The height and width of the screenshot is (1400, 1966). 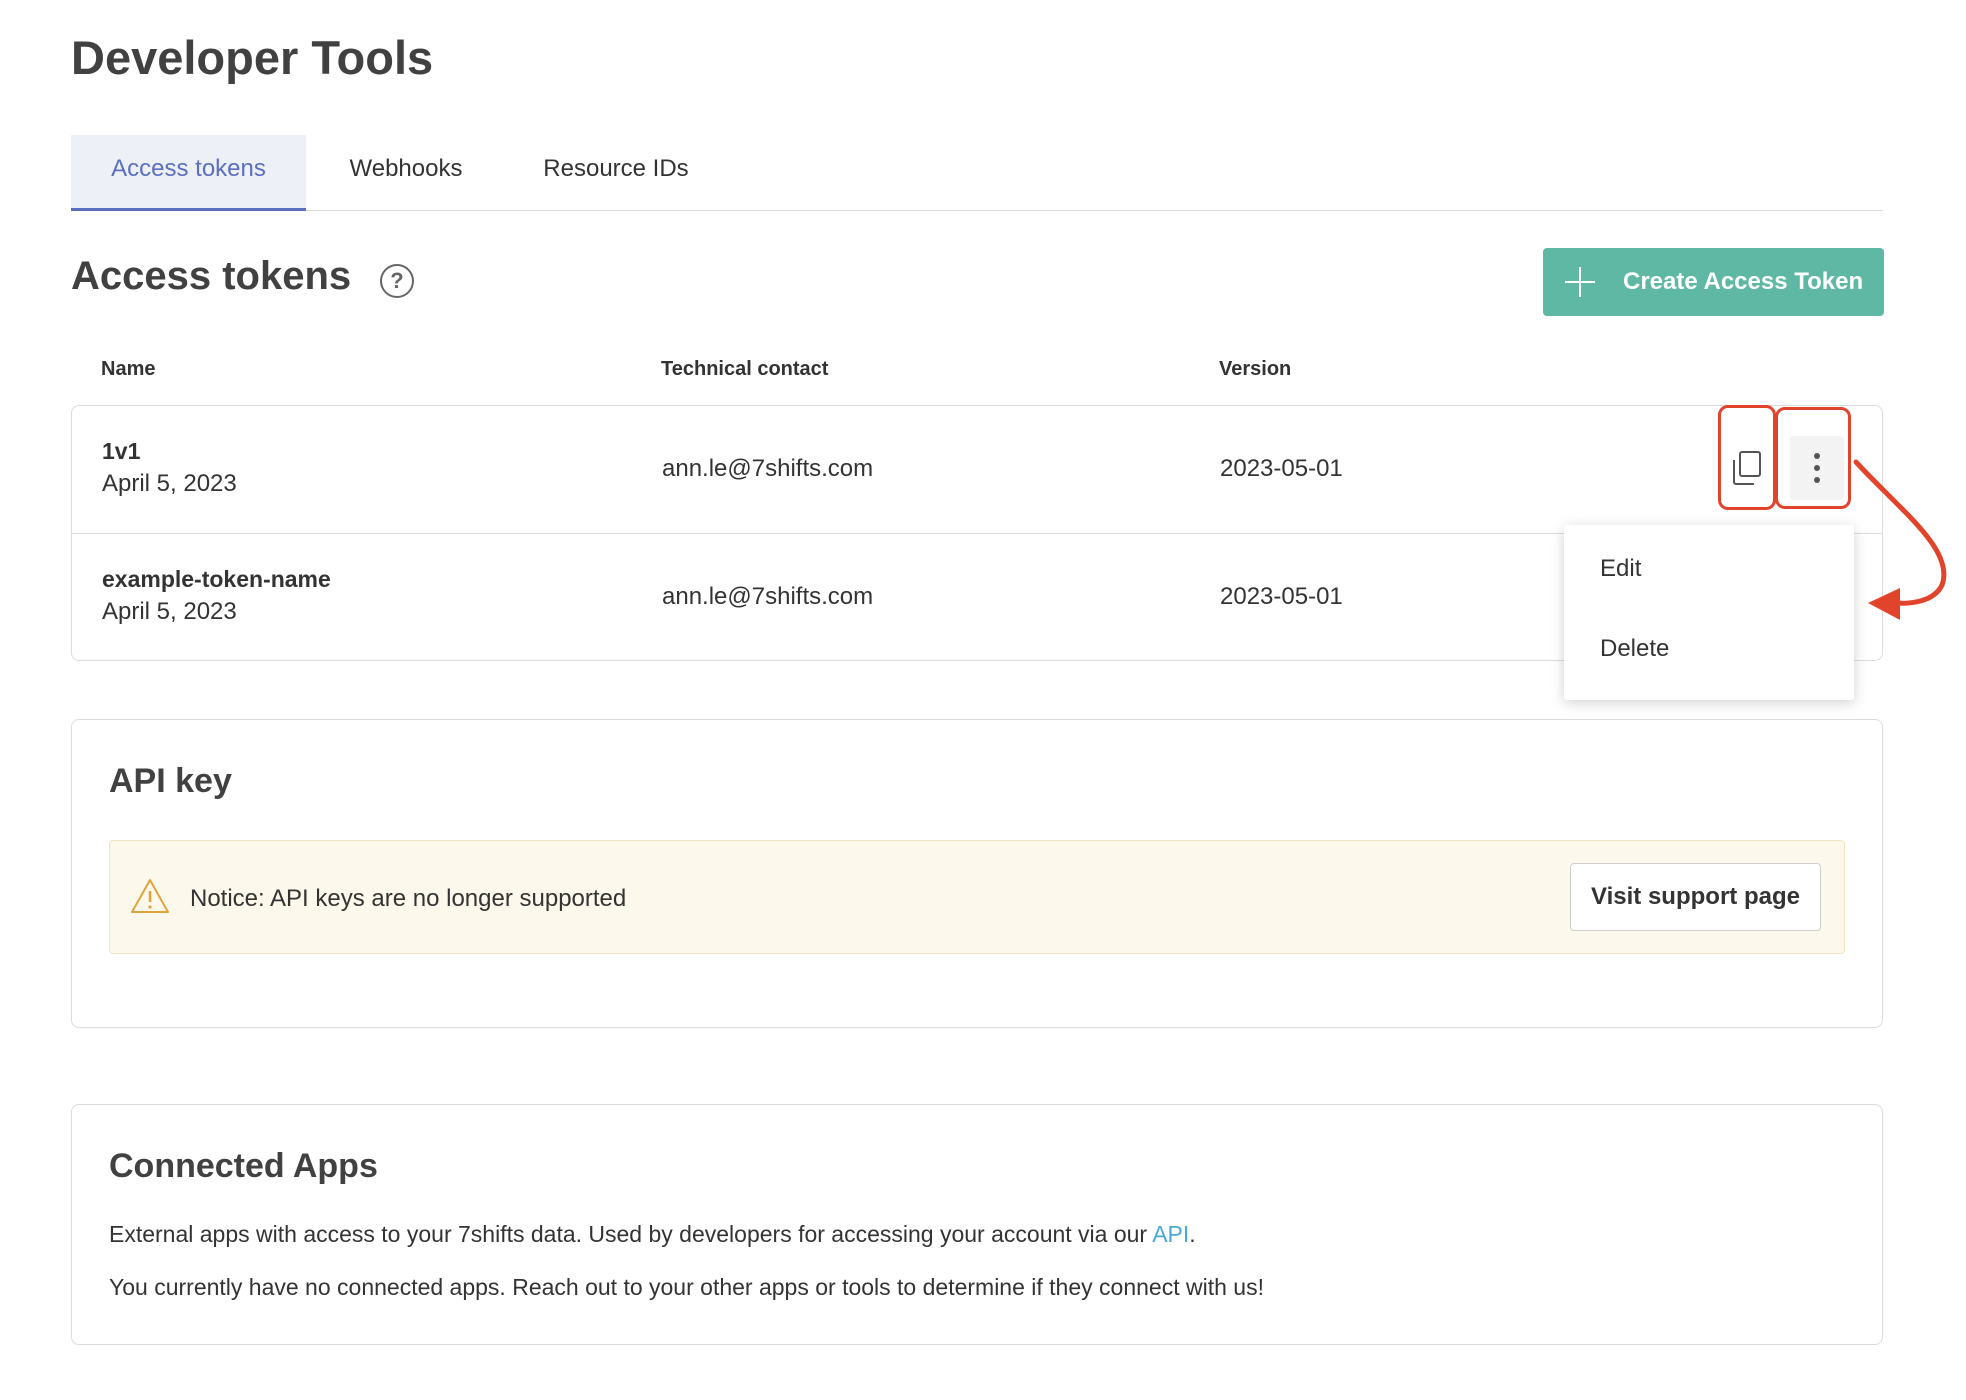 I want to click on create-access-token-label: Create Access Token, so click(x=1743, y=281).